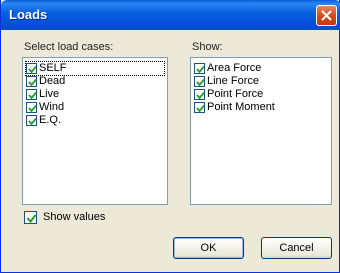 The image size is (340, 273). Describe the element at coordinates (74, 217) in the screenshot. I see `show-values-label: Show values` at that location.